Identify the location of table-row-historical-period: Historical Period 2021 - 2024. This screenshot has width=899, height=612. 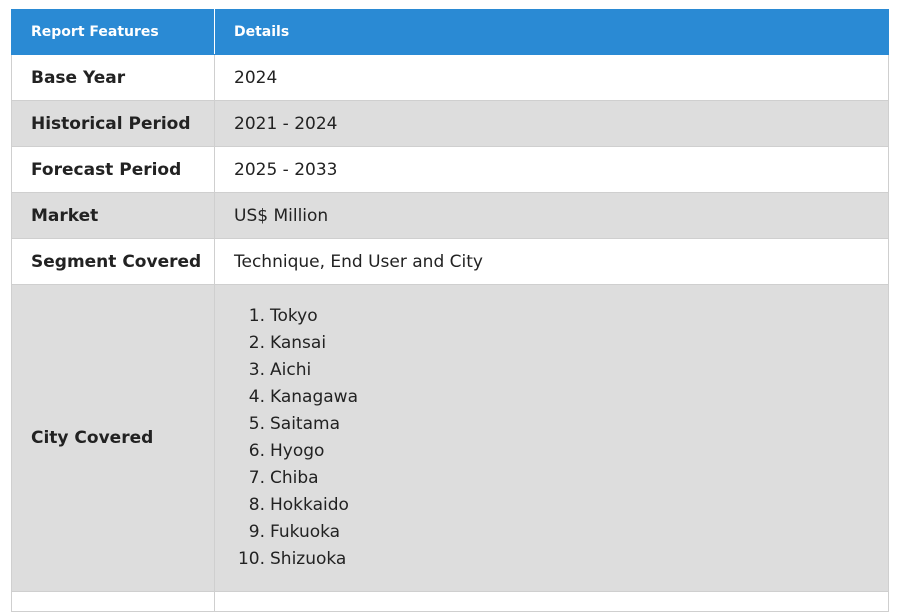
(450, 123).